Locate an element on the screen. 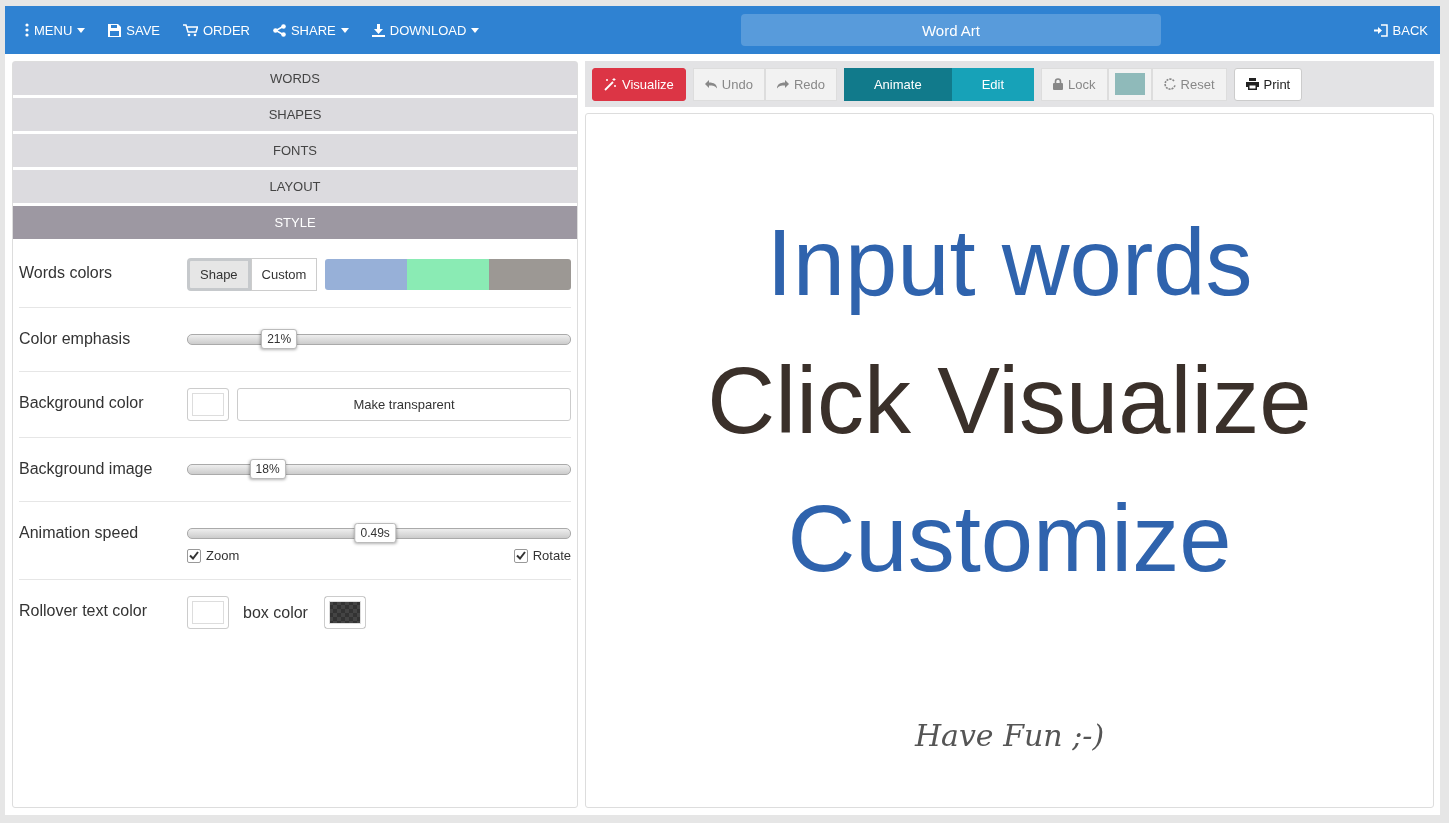  lock-icon is located at coordinates (1058, 84).